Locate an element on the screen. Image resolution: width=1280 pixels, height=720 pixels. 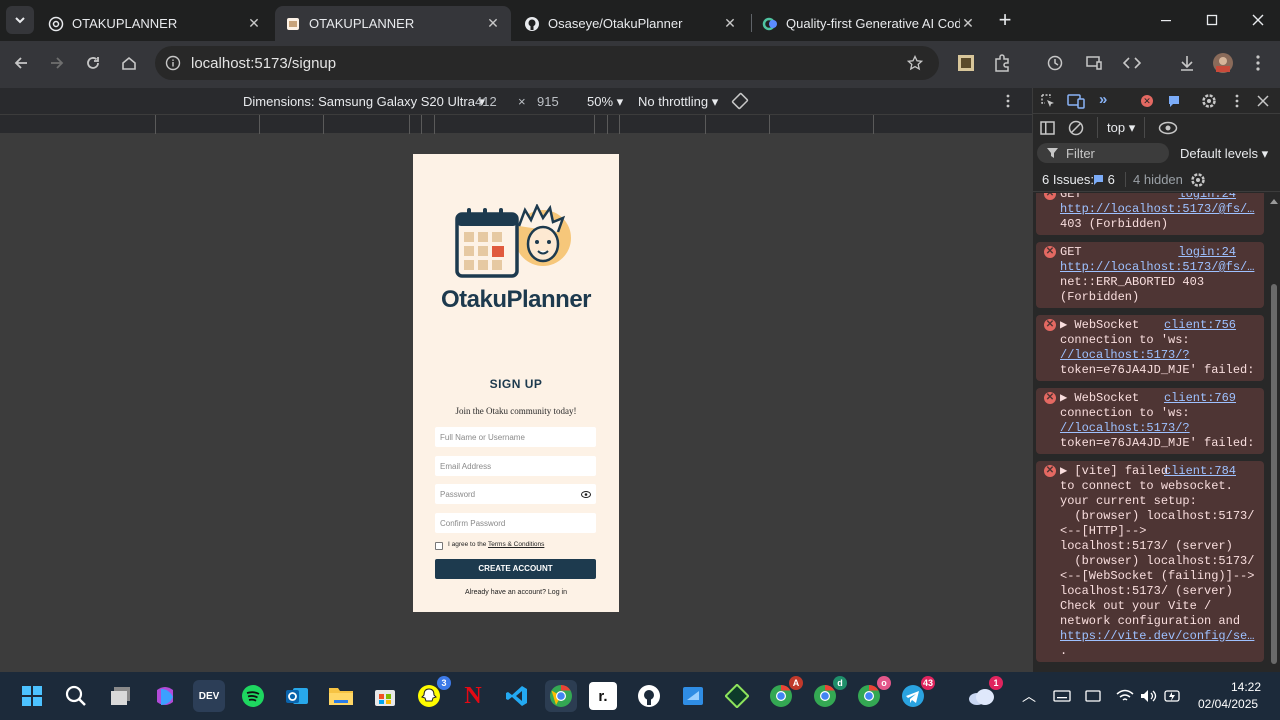
password-input: Password is located at coordinates (515, 494).